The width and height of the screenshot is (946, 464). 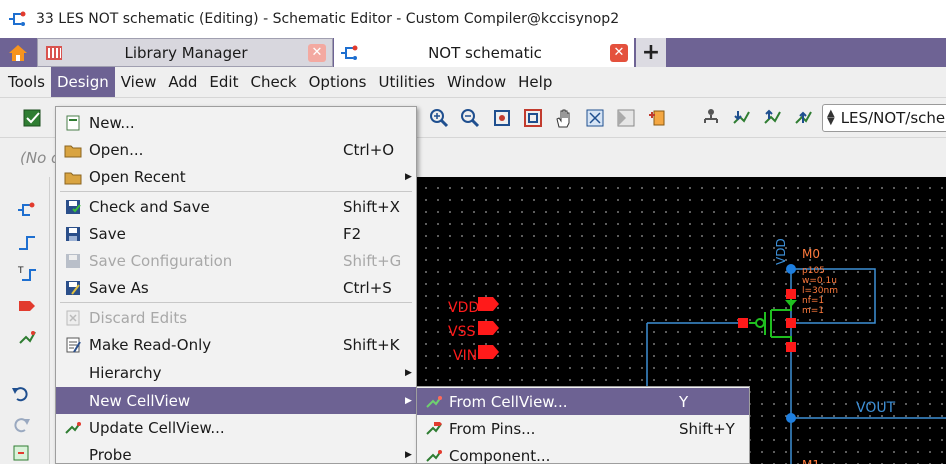 I want to click on menu-item-save-as: Save As Ctrl+S, so click(x=236, y=287).